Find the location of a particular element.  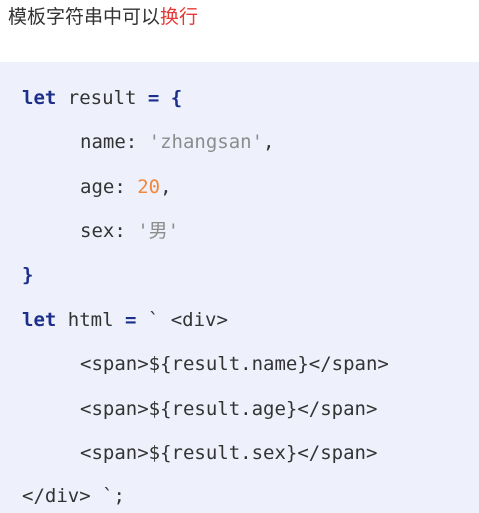

code-line-4: sex: '男' is located at coordinates (129, 231).